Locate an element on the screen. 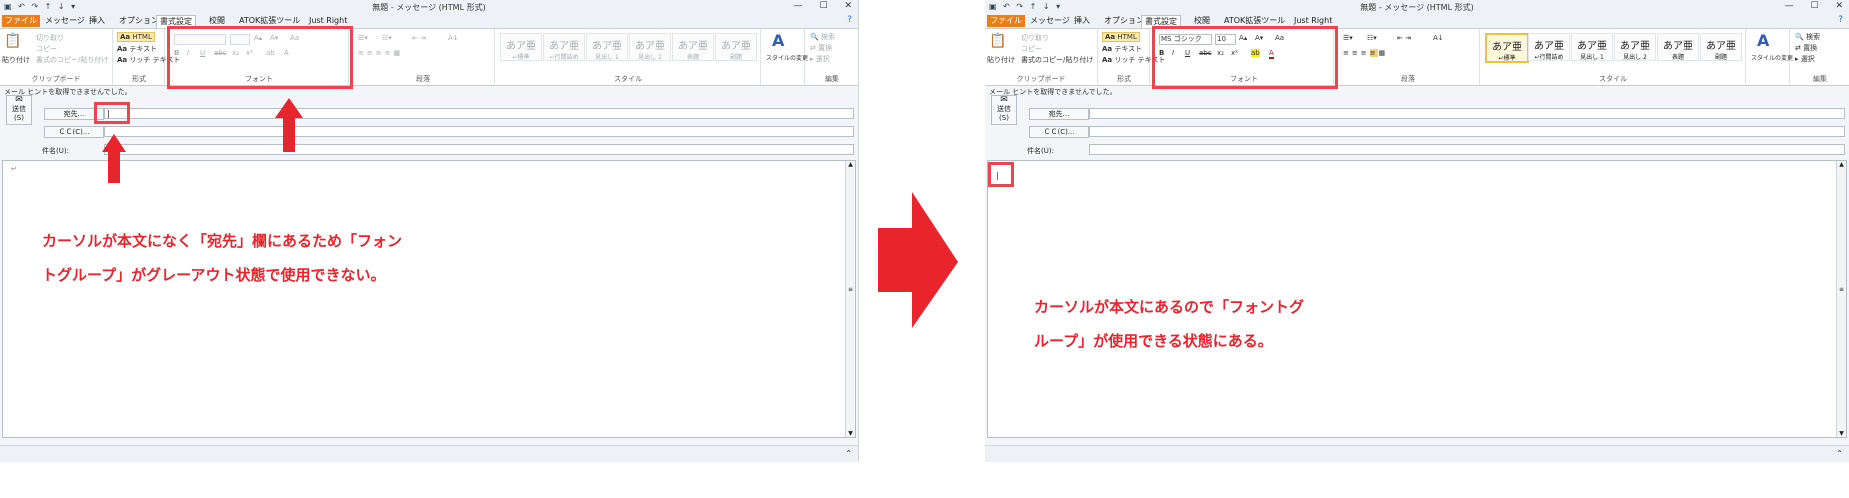 The image size is (1849, 498). clipboard-group-label: クリップボード is located at coordinates (1041, 79).